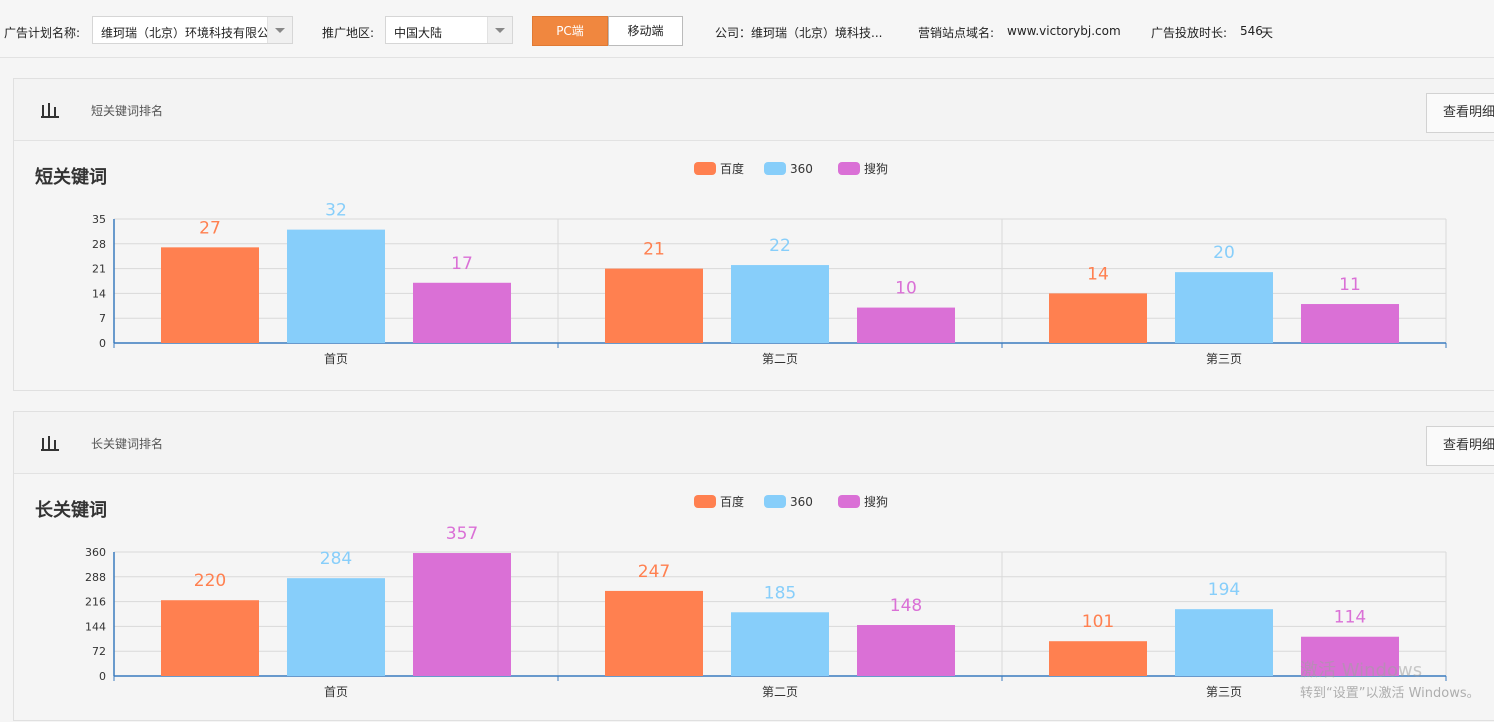 The image size is (1494, 722). I want to click on site-link: www.victorybj.com, so click(1064, 31).